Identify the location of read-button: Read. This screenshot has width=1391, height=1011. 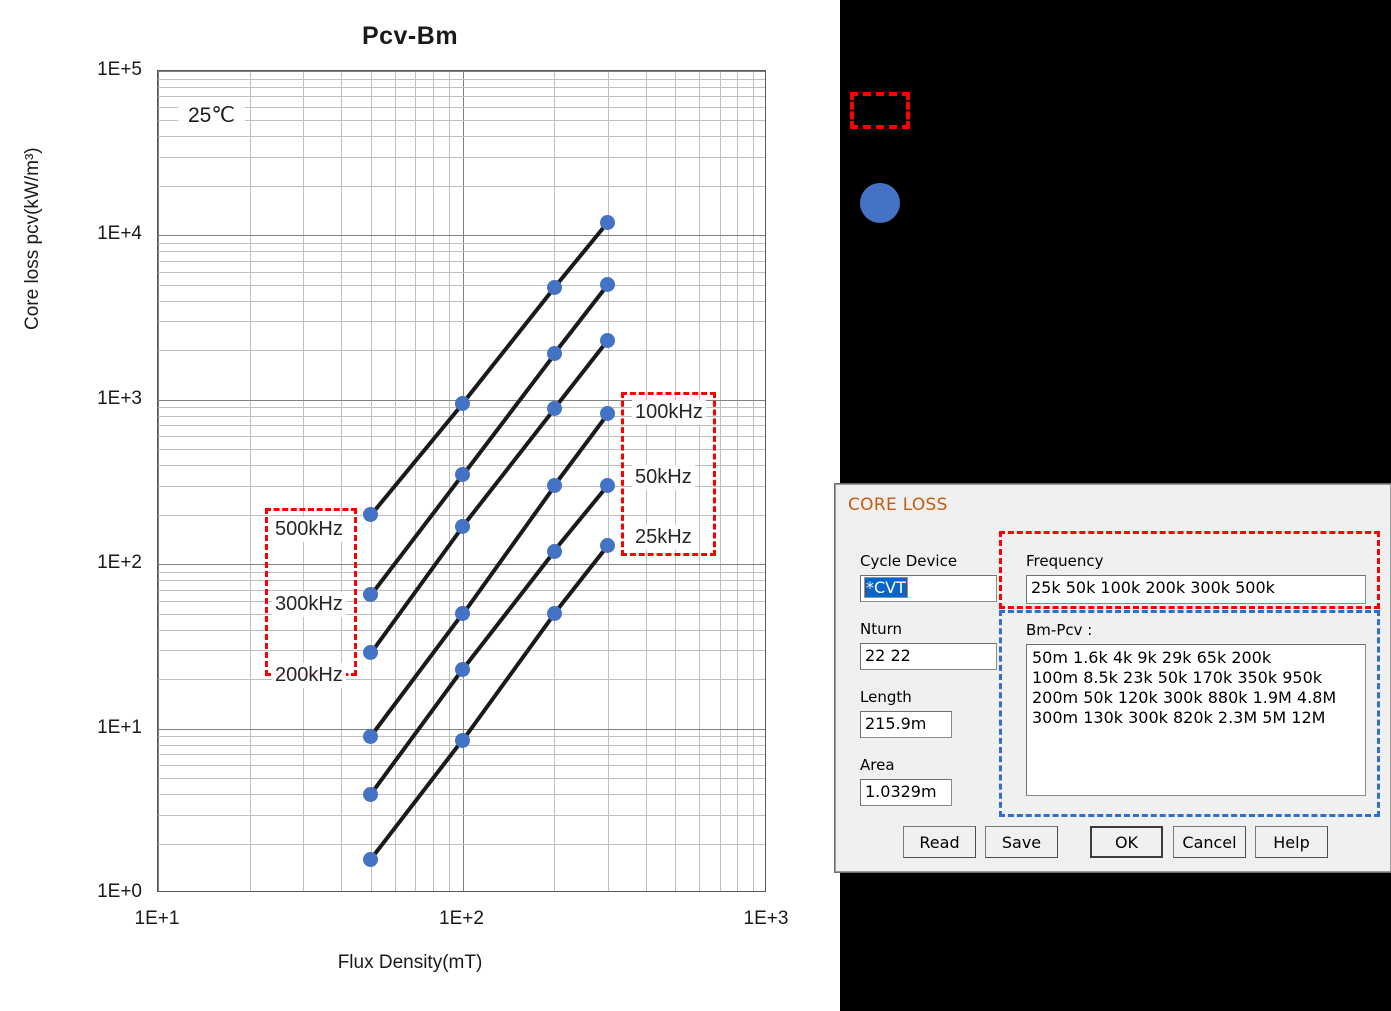
(939, 842).